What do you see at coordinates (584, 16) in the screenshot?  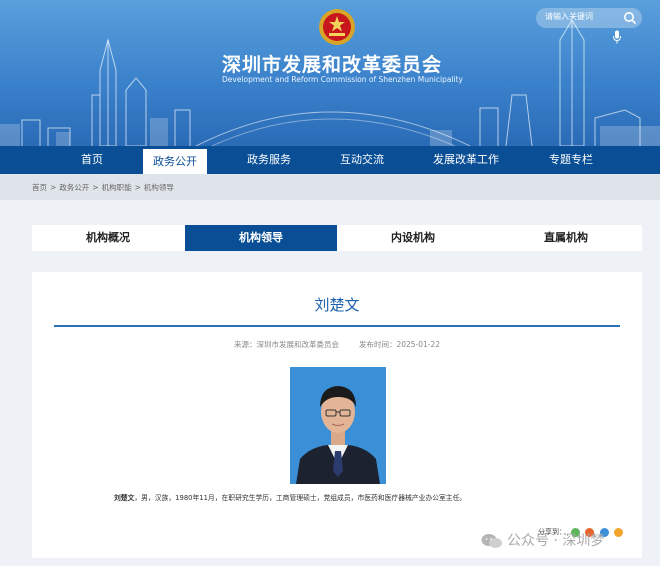 I see `search-input` at bounding box center [584, 16].